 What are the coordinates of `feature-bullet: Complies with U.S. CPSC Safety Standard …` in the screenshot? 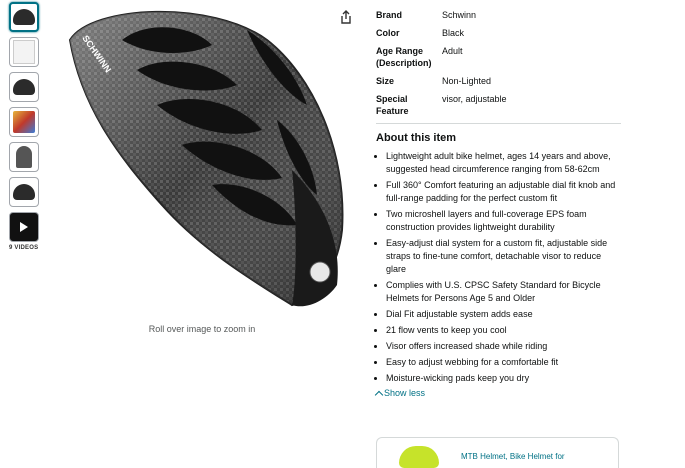 It's located at (503, 292).